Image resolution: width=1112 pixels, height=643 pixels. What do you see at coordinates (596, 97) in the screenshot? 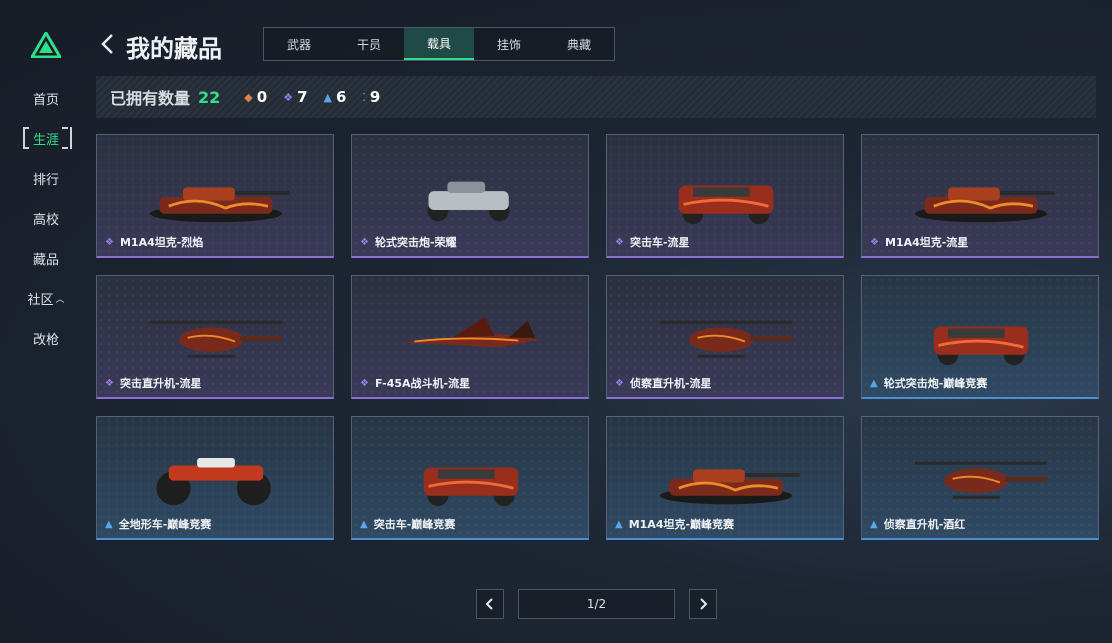
I see `owned-stats-bar: 已拥有数量 22 ◆ 0 ❖ 7 ▲ 6 ⁚ 9` at bounding box center [596, 97].